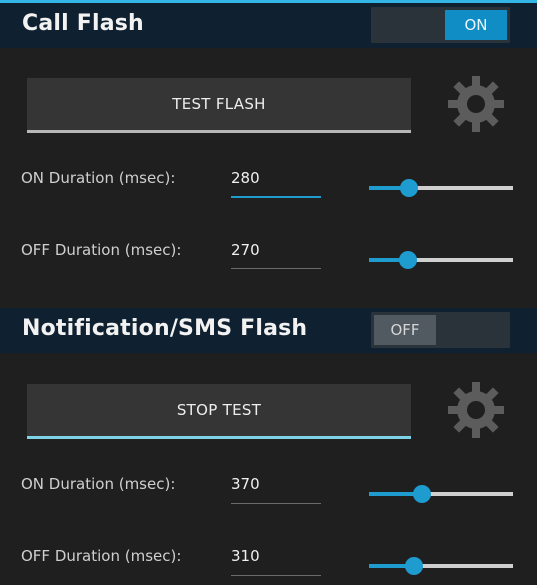  Describe the element at coordinates (276, 503) in the screenshot. I see `sms-on-duration-underline` at that location.